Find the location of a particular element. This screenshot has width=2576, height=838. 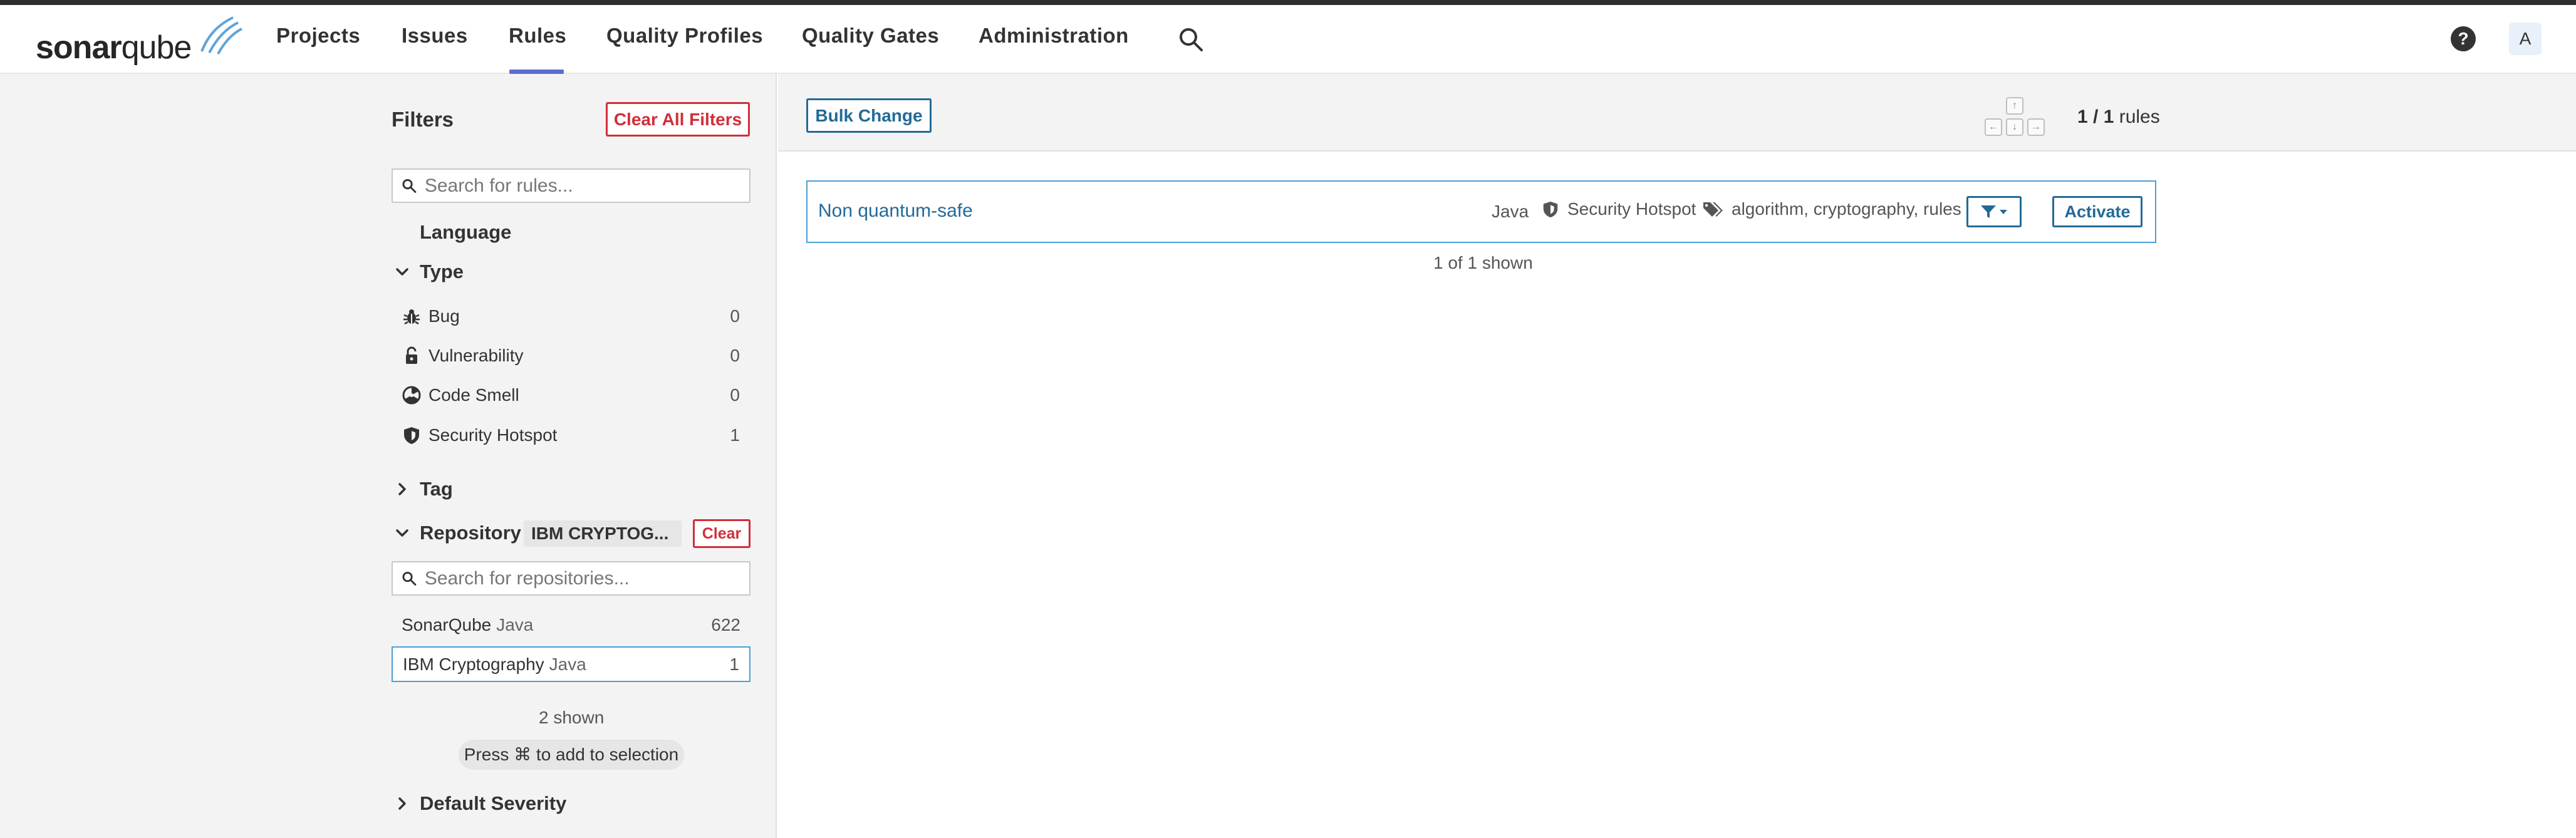

caret-down-icon is located at coordinates (2003, 212).